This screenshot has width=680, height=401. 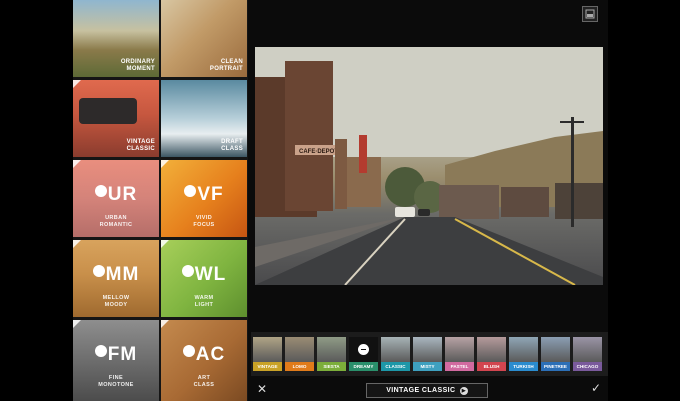 I want to click on filter-thumb: CLASSIC, so click(x=395, y=354).